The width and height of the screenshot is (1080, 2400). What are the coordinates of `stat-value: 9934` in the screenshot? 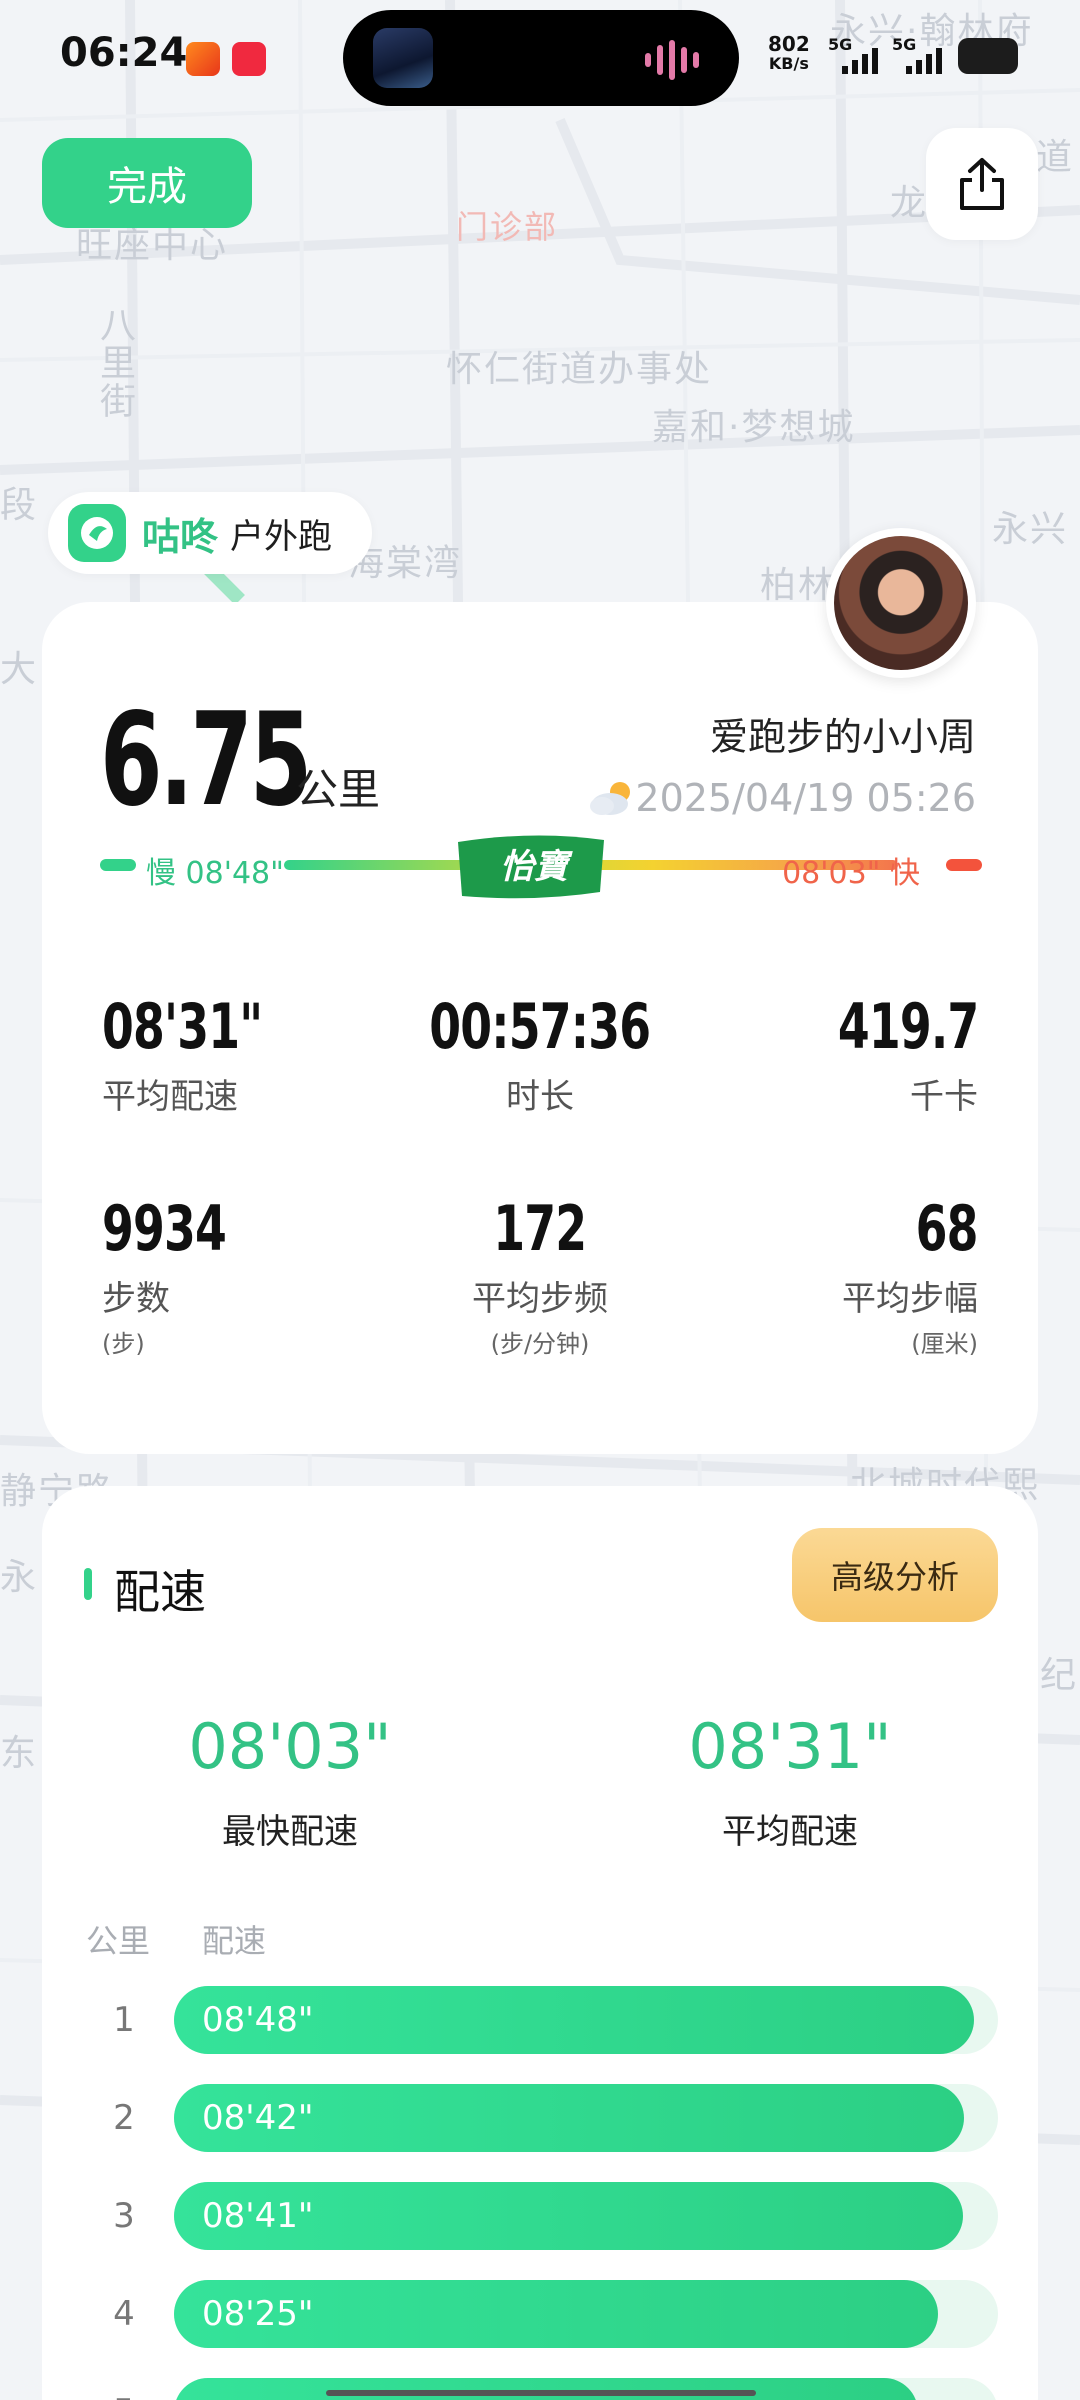 It's located at (164, 1228).